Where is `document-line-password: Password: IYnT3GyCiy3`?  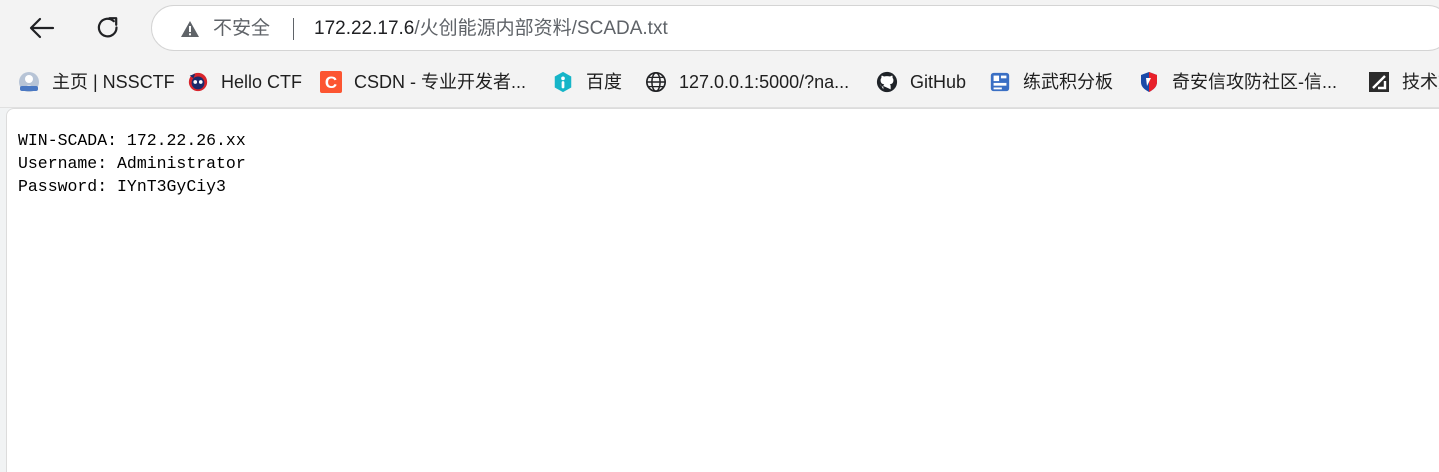
document-line-password: Password: IYnT3GyCiy3 is located at coordinates (122, 186).